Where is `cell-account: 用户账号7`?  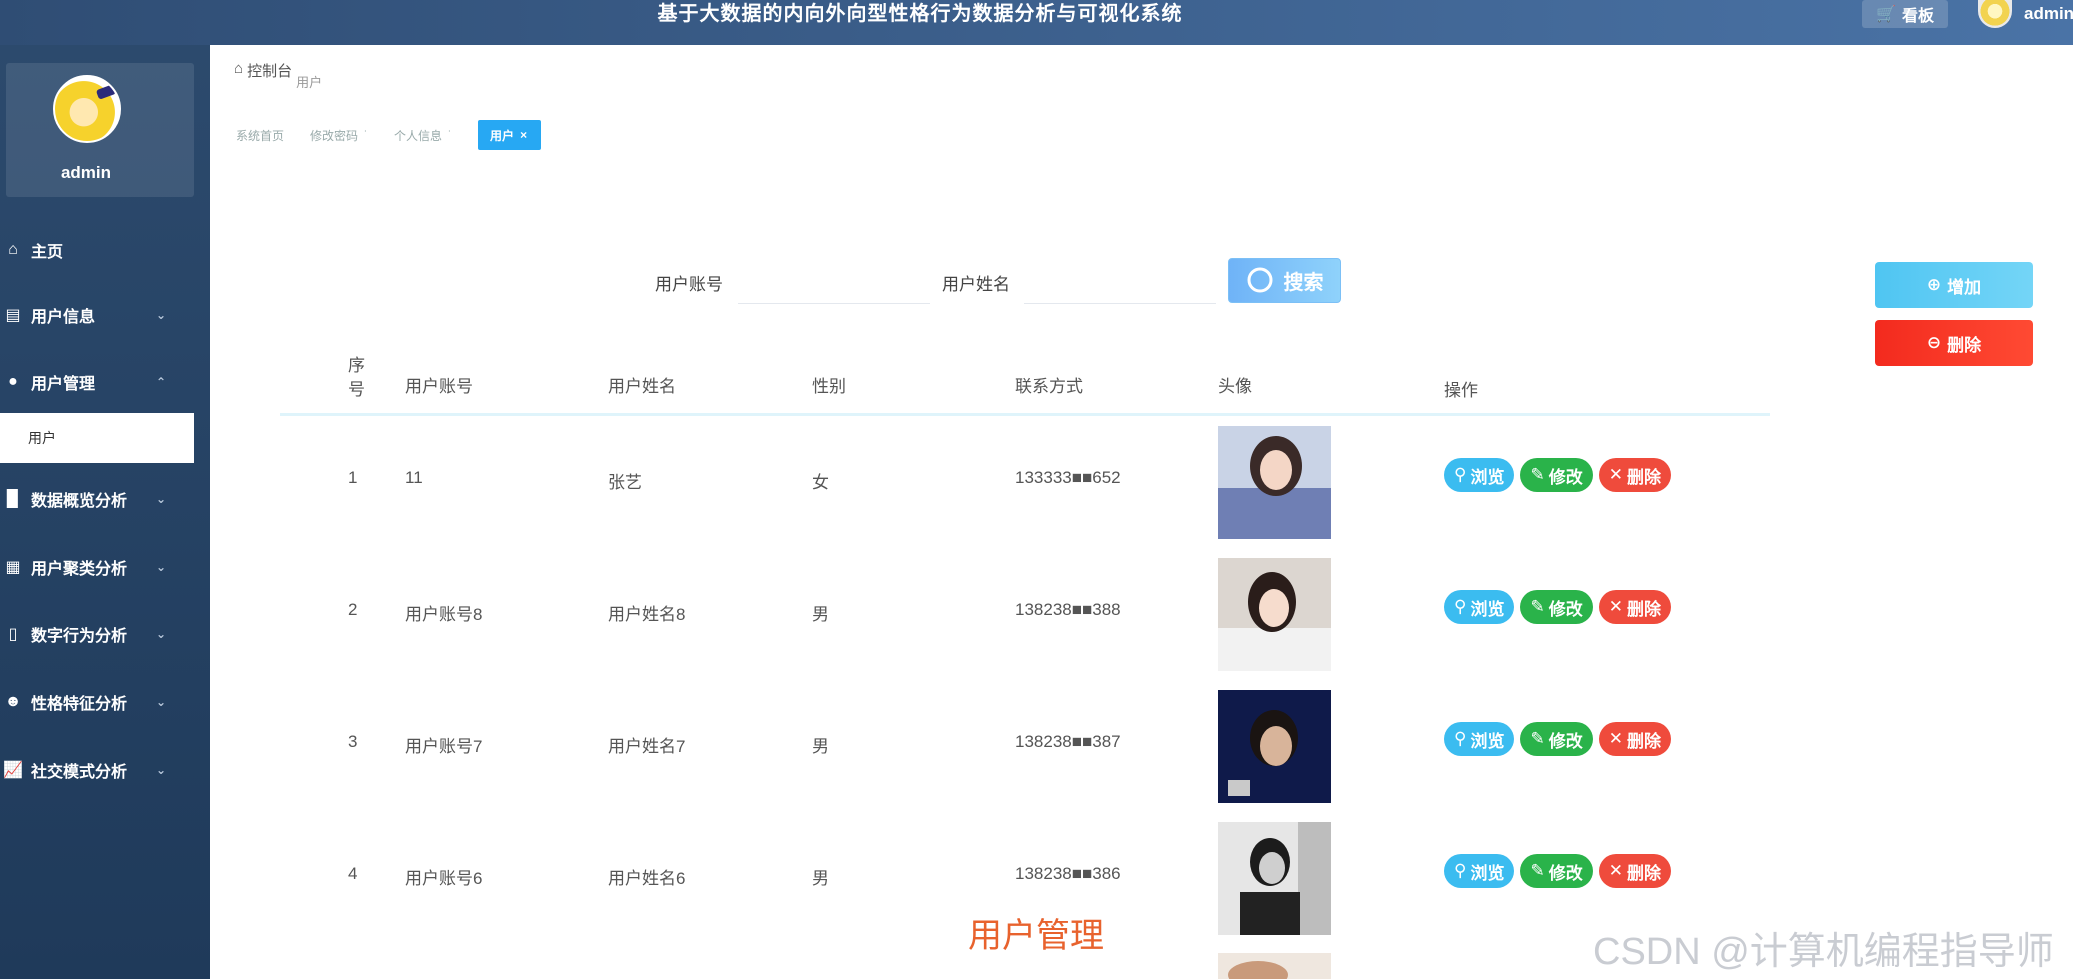
cell-account: 用户账号7 is located at coordinates (444, 746).